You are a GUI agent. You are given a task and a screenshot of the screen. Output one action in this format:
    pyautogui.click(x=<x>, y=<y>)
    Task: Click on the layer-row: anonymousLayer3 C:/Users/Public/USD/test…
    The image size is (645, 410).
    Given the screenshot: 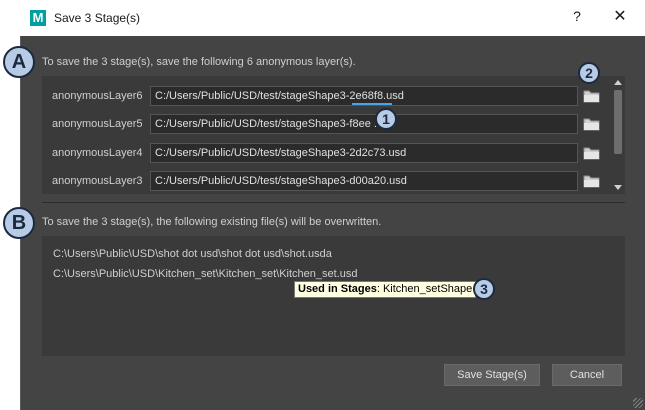 What is the action you would take?
    pyautogui.click(x=327, y=181)
    